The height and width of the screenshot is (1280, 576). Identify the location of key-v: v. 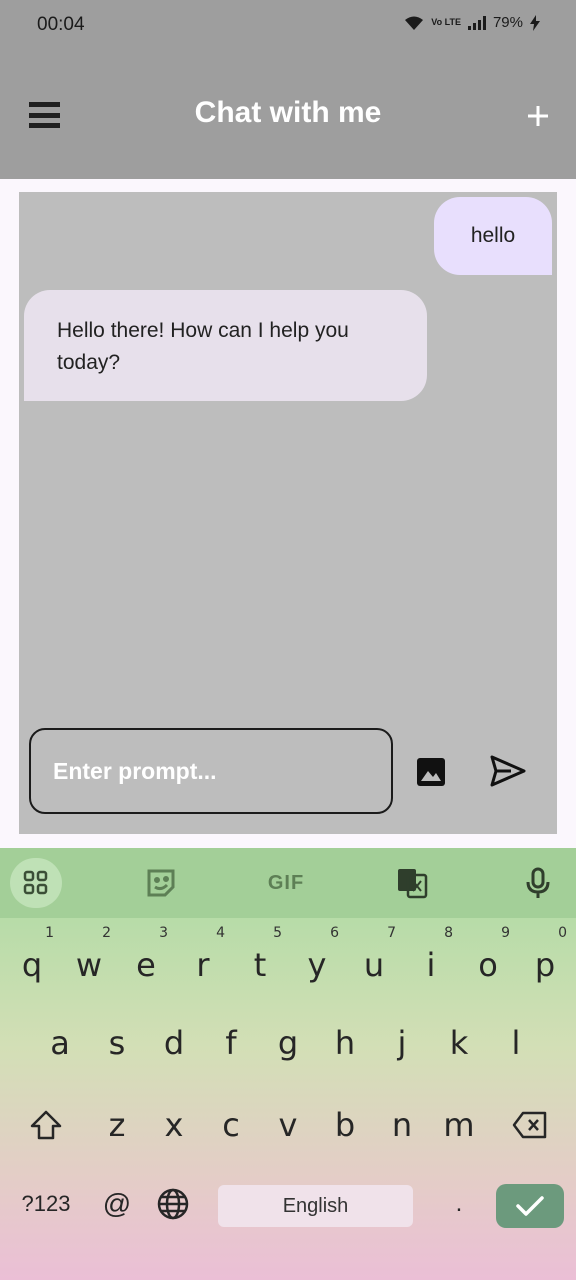
(288, 1125).